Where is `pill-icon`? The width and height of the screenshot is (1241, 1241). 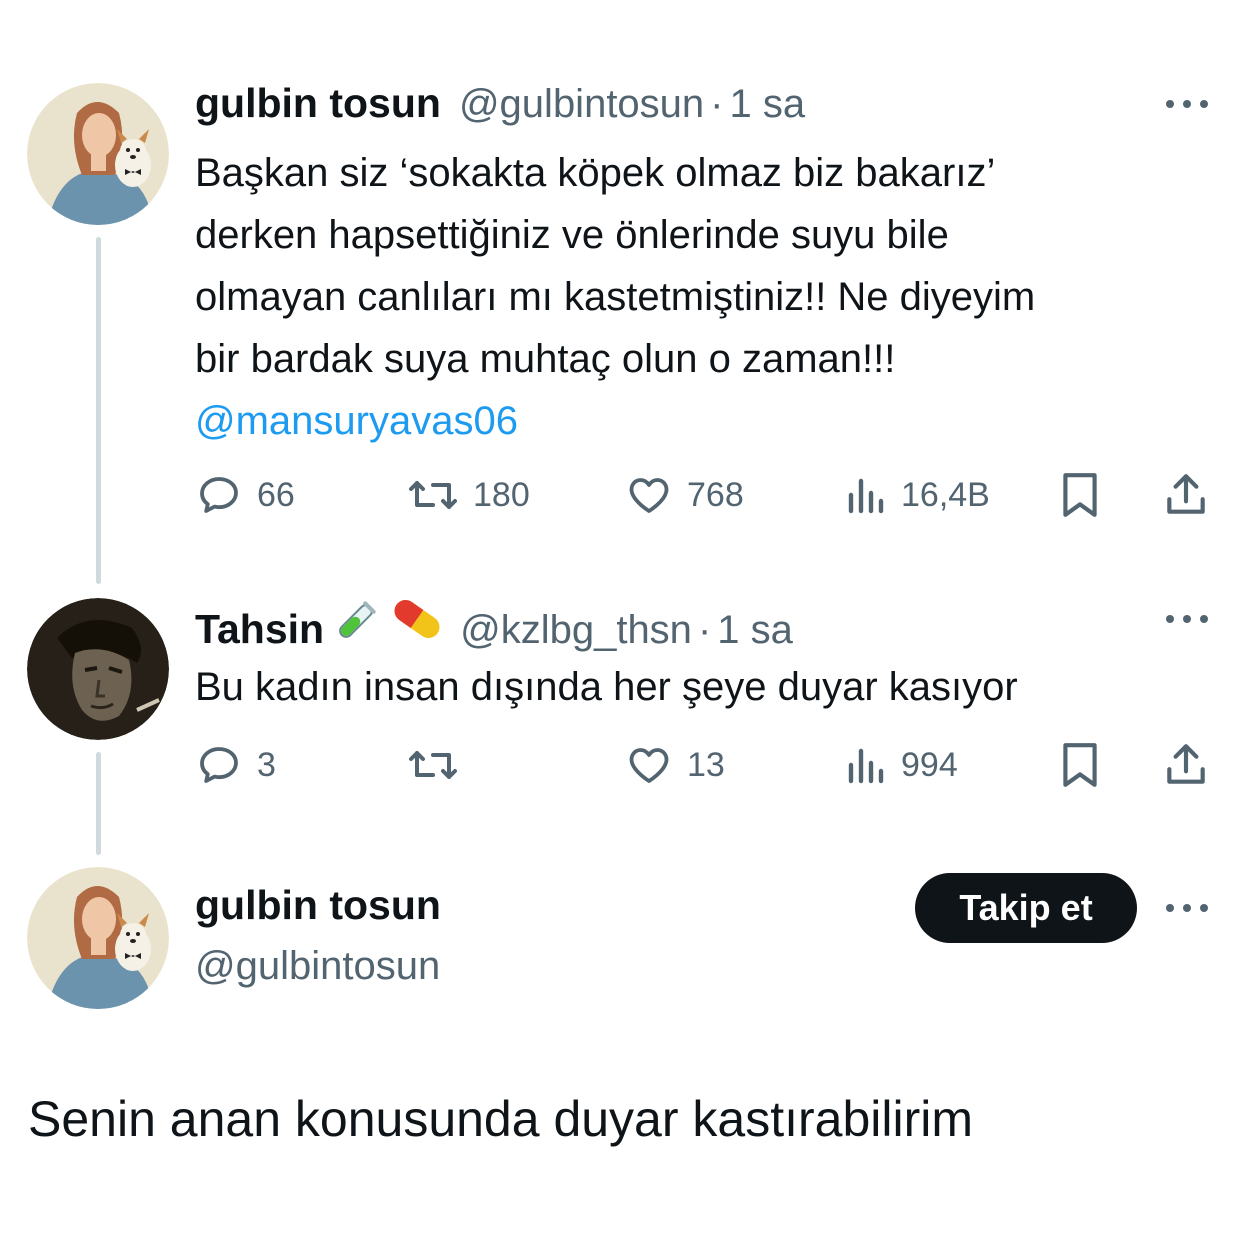
pill-icon is located at coordinates (417, 621).